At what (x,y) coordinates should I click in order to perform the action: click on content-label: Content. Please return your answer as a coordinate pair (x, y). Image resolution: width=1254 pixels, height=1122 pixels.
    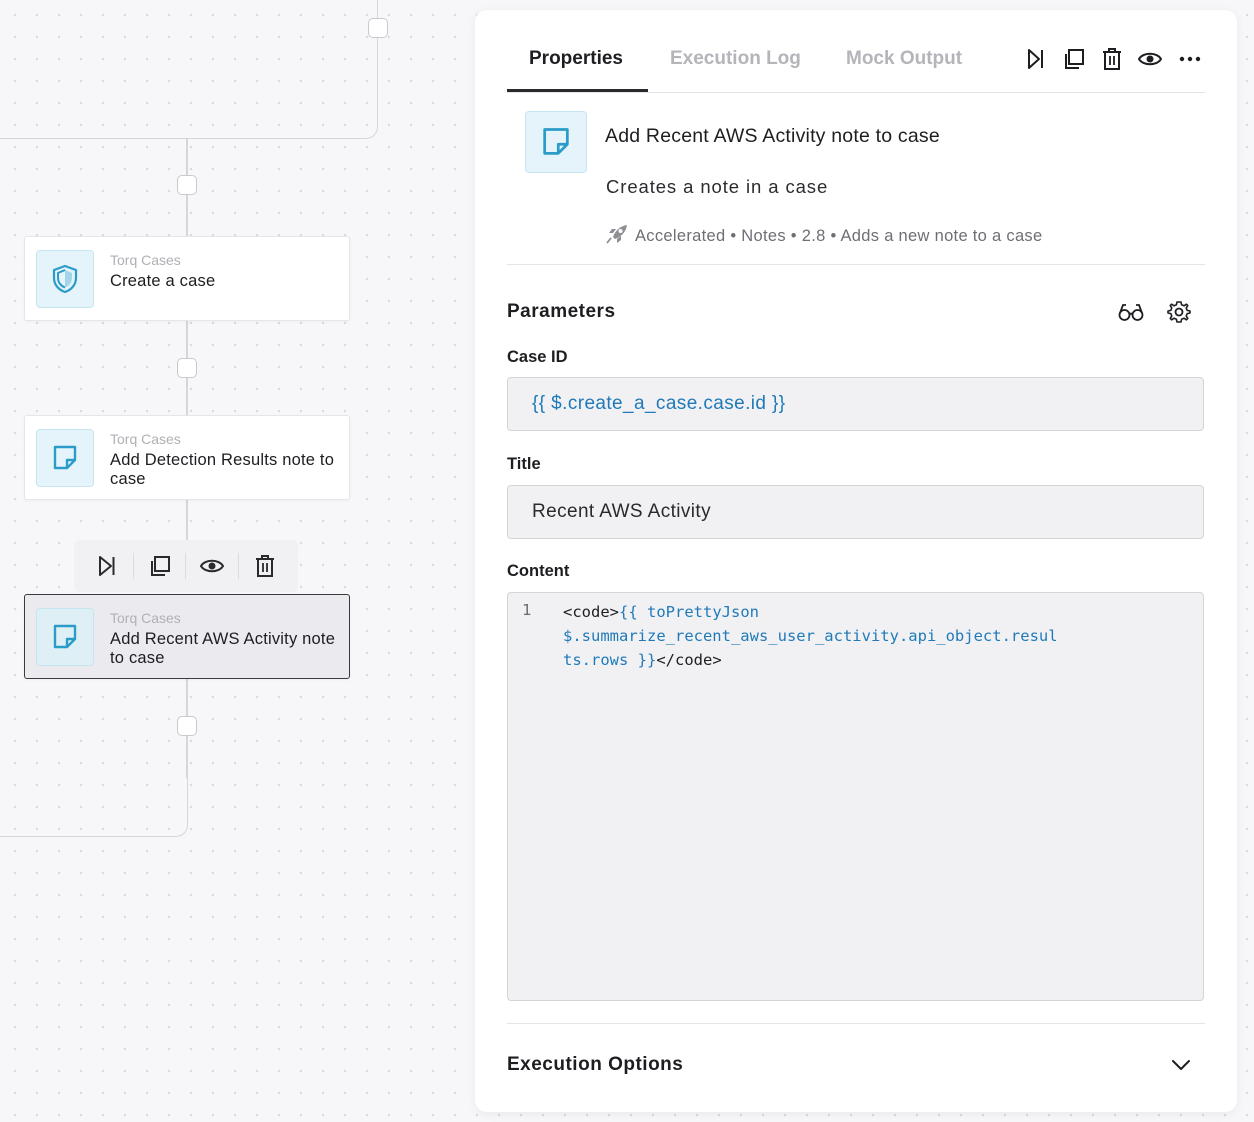
    Looking at the image, I should click on (538, 571).